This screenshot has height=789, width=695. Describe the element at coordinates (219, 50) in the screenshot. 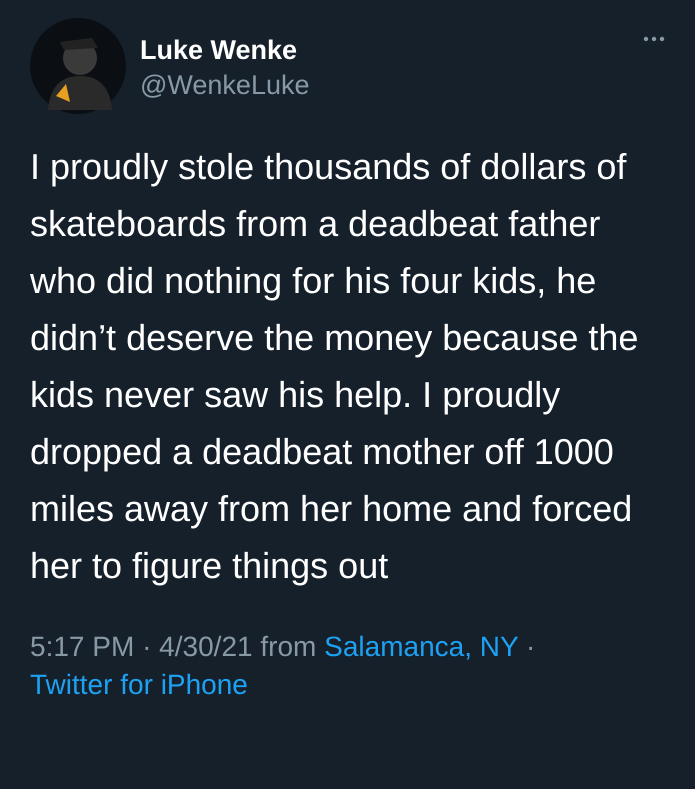

I see `display-name: Luke Wenke` at that location.